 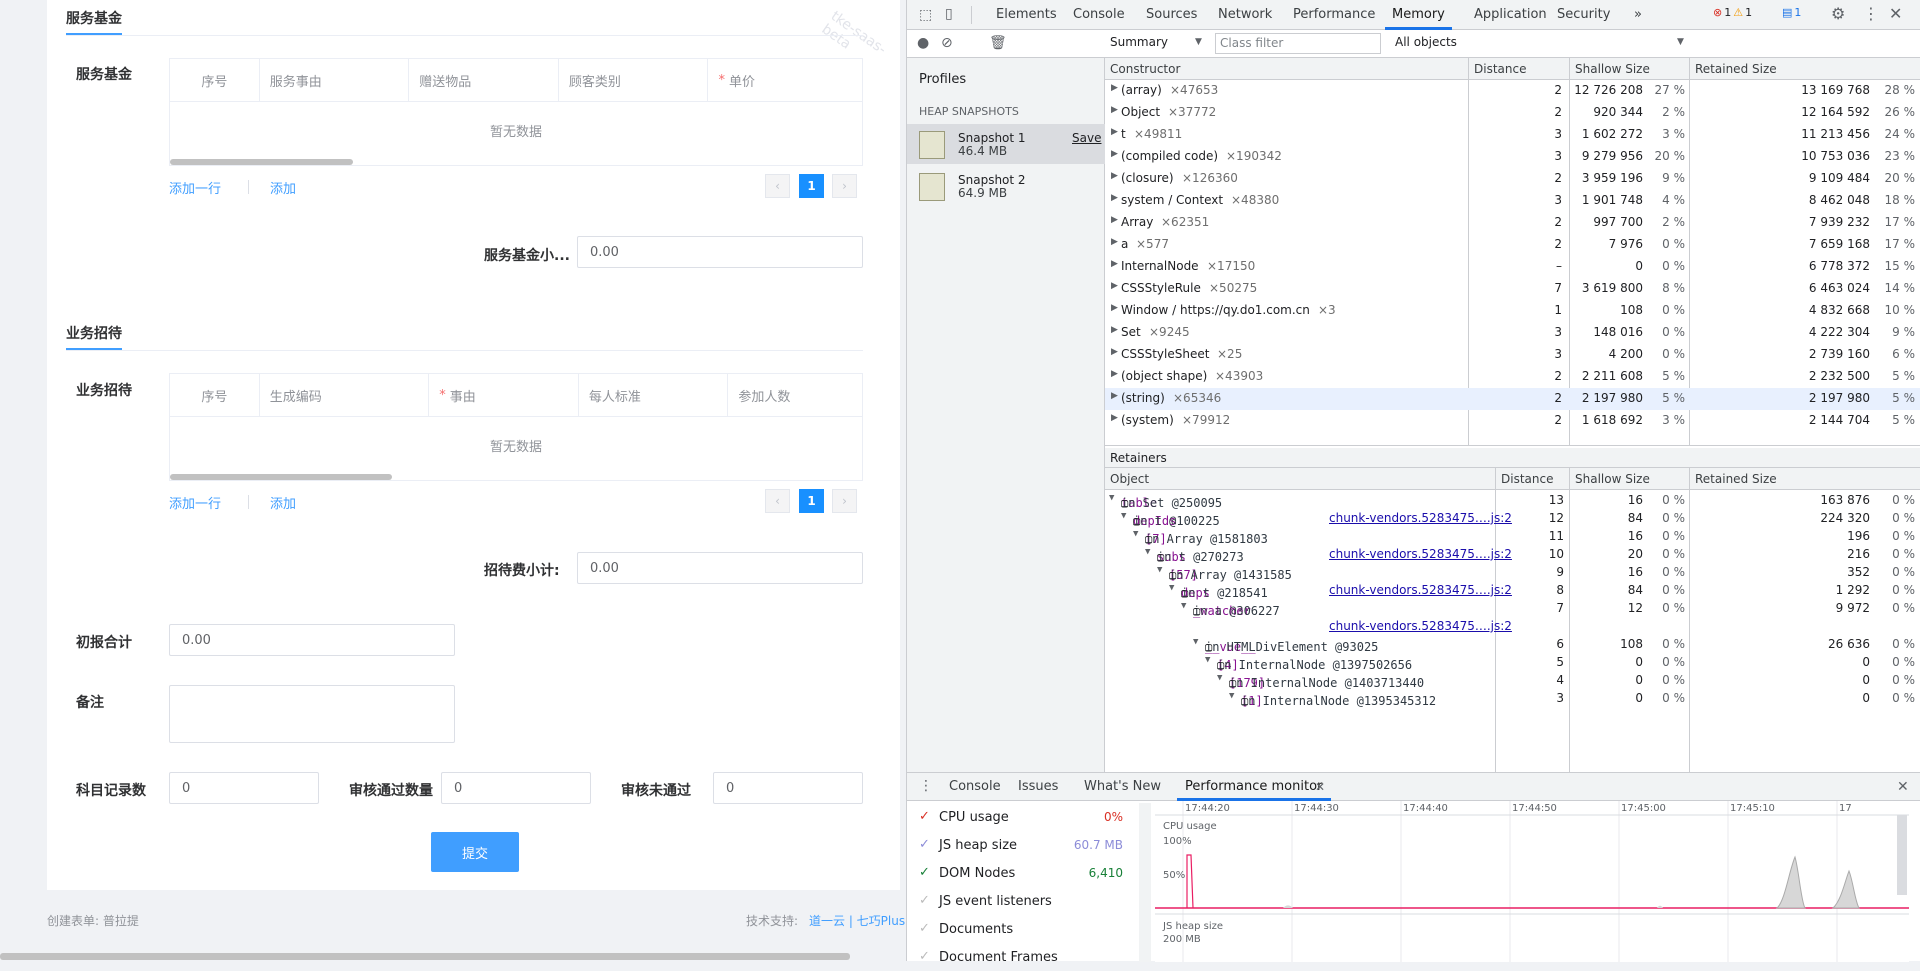 I want to click on horizontal-scrollbar, so click(x=425, y=956).